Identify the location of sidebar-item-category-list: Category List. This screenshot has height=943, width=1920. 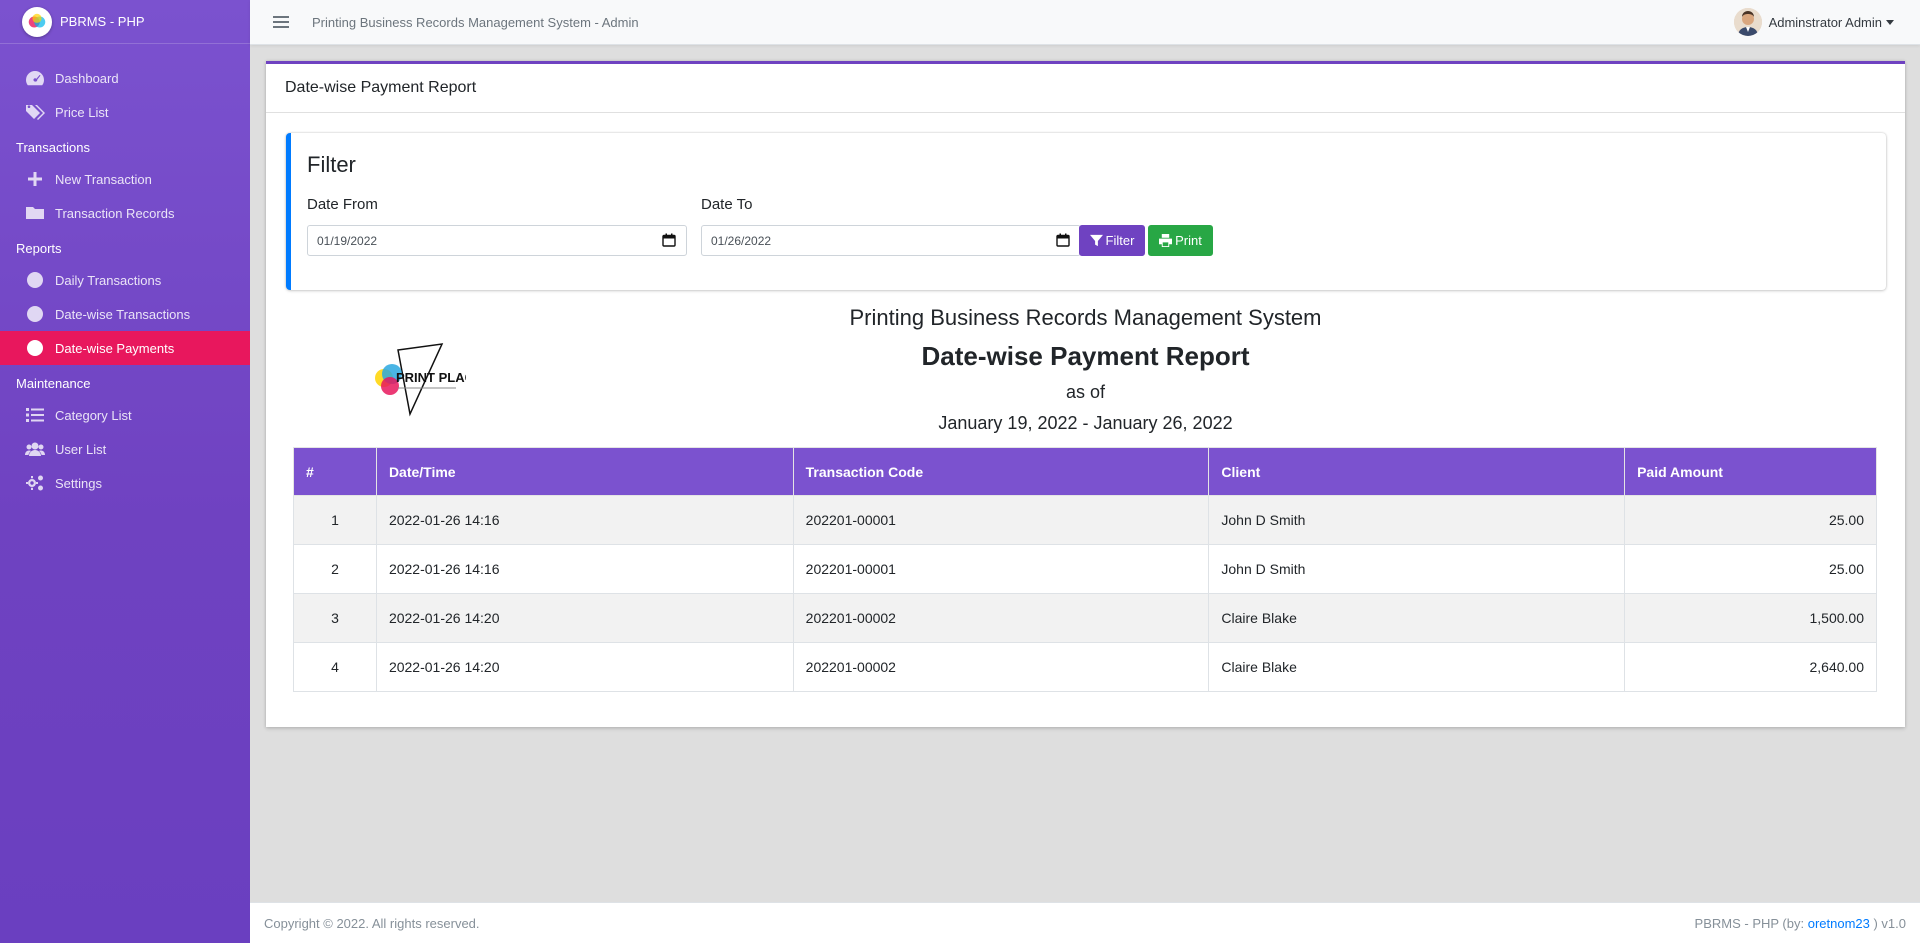
(125, 415).